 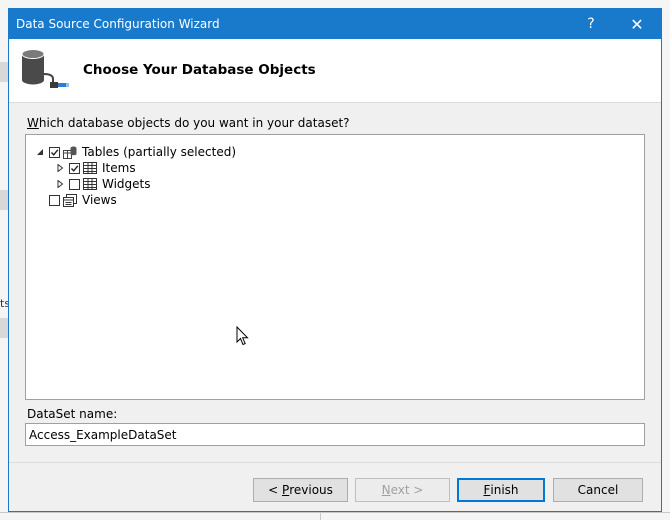 I want to click on finish-label: inish, so click(x=504, y=490).